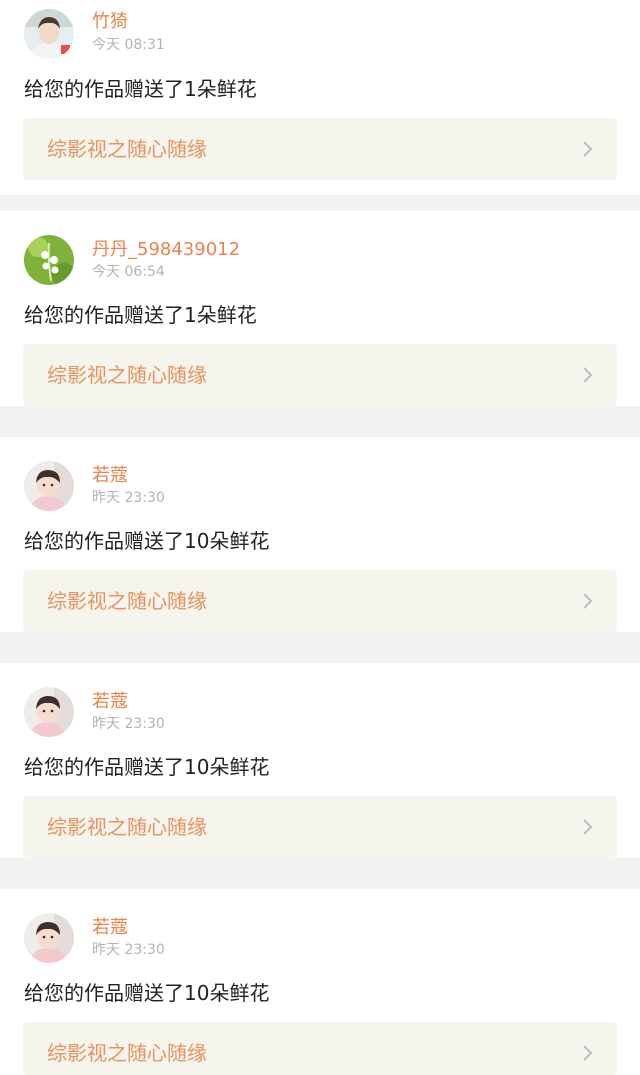 Image resolution: width=640 pixels, height=1075 pixels. Describe the element at coordinates (110, 22) in the screenshot. I see `username: 竹猗` at that location.